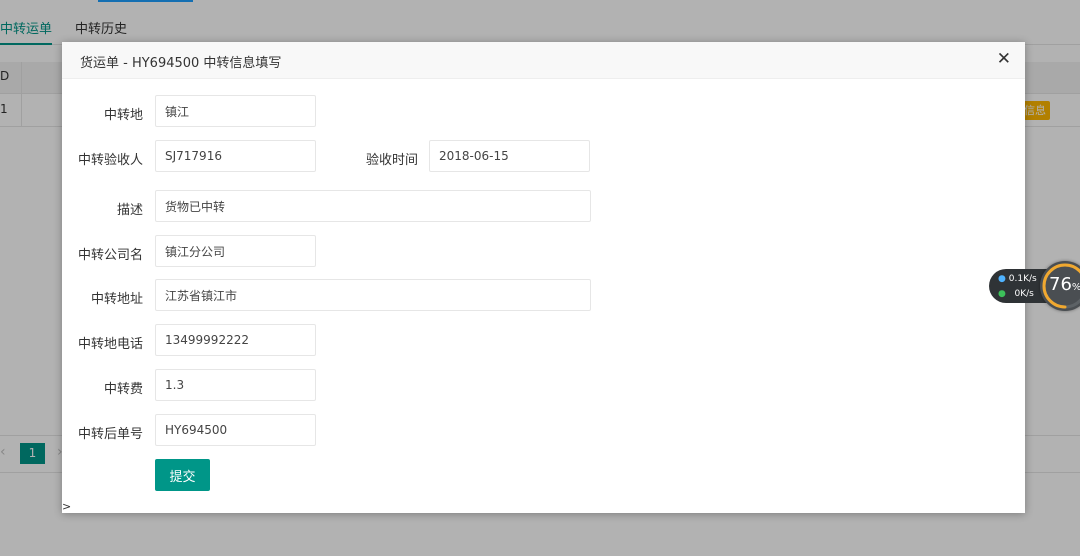 This screenshot has width=1080, height=556. What do you see at coordinates (110, 344) in the screenshot?
I see `phone-label: 中转地电话` at bounding box center [110, 344].